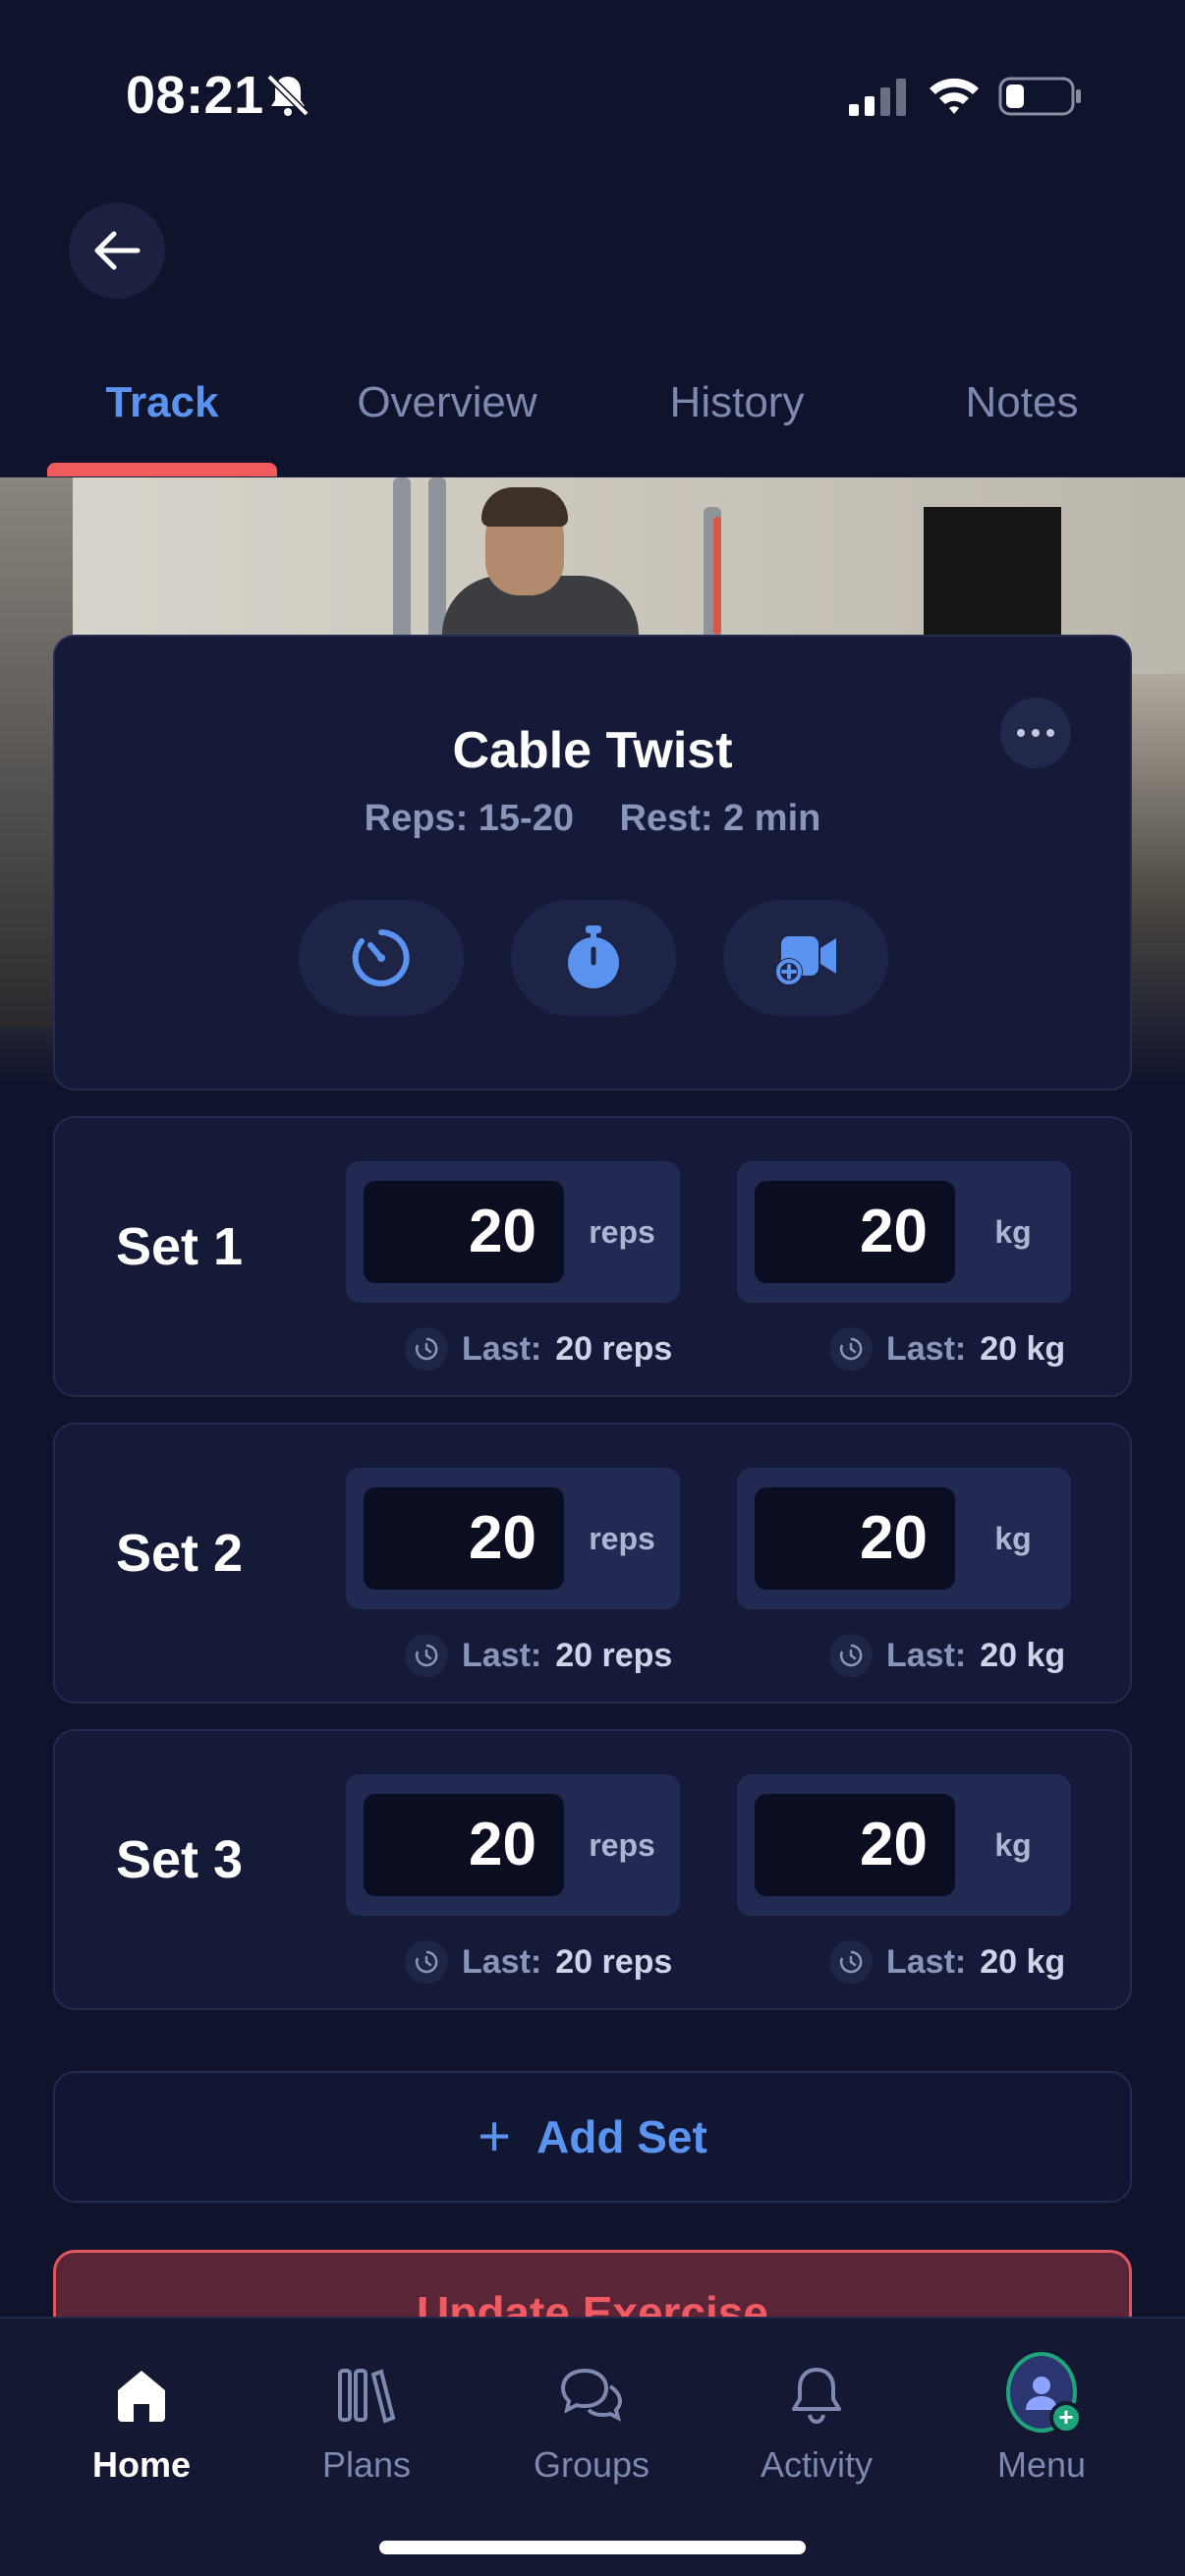  What do you see at coordinates (592, 2464) in the screenshot?
I see `nav-label: Groups` at bounding box center [592, 2464].